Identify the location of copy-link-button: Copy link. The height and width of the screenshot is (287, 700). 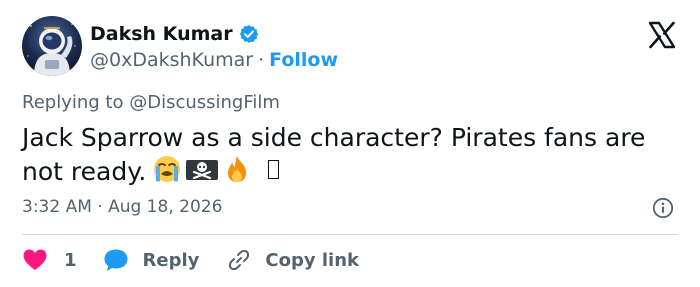
(293, 260).